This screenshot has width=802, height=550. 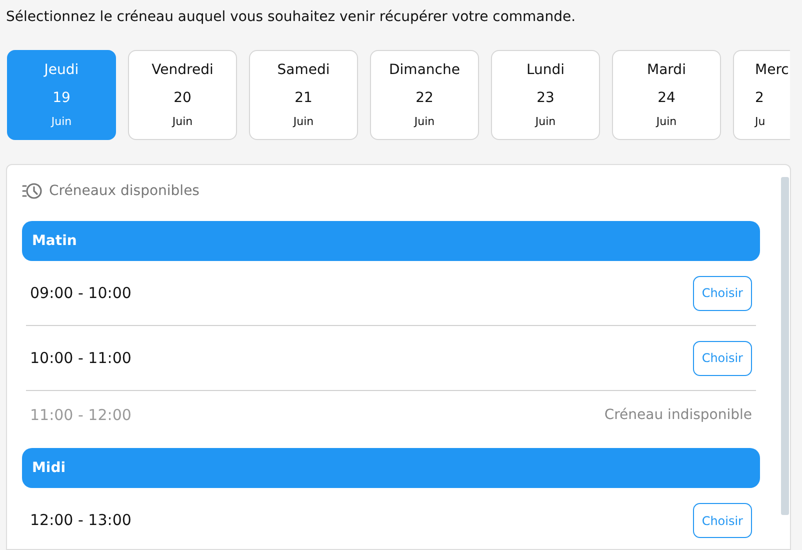 What do you see at coordinates (81, 293) in the screenshot?
I see `slot-time: 09:00 - 10:00` at bounding box center [81, 293].